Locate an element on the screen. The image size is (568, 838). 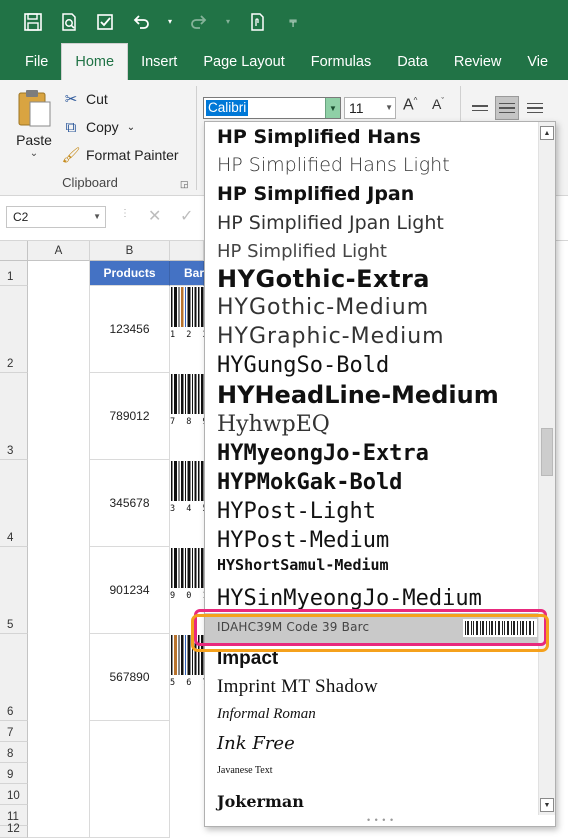
font-option: HYPost-Light is located at coordinates (296, 511).